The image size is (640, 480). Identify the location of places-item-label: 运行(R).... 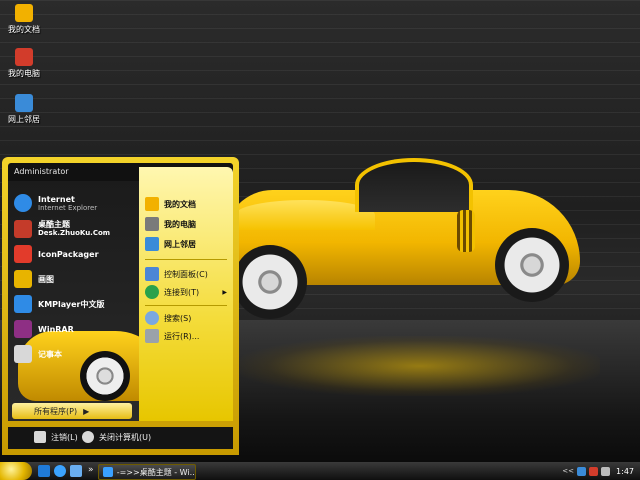
(182, 336).